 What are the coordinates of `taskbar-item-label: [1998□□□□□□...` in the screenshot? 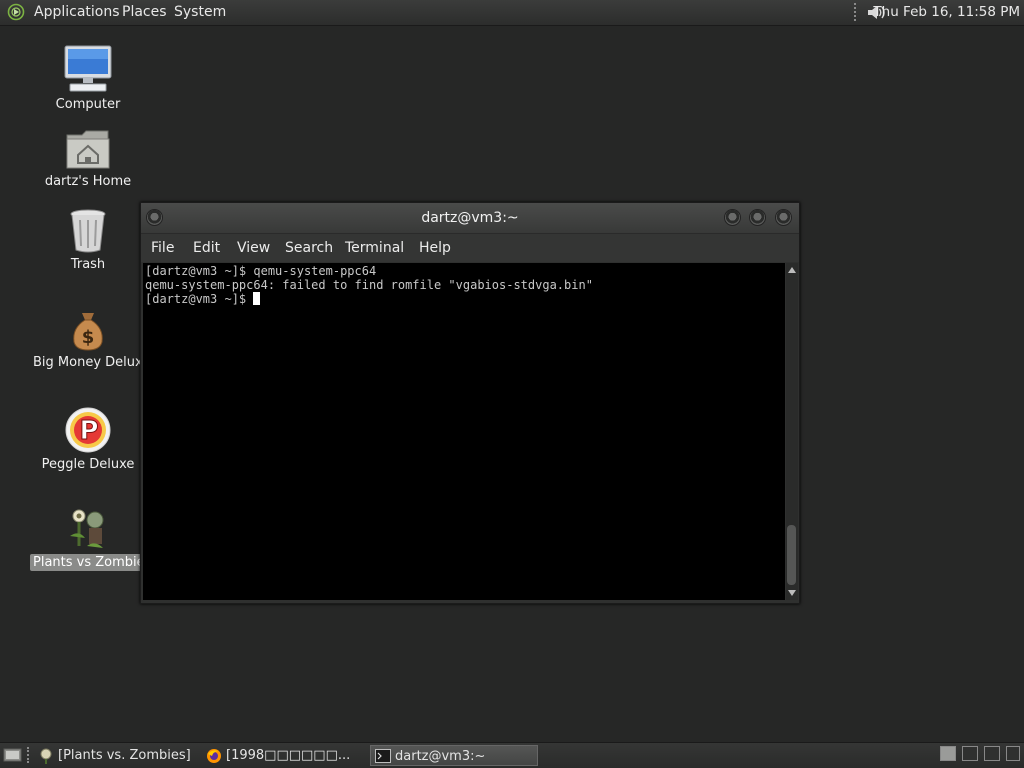 It's located at (288, 755).